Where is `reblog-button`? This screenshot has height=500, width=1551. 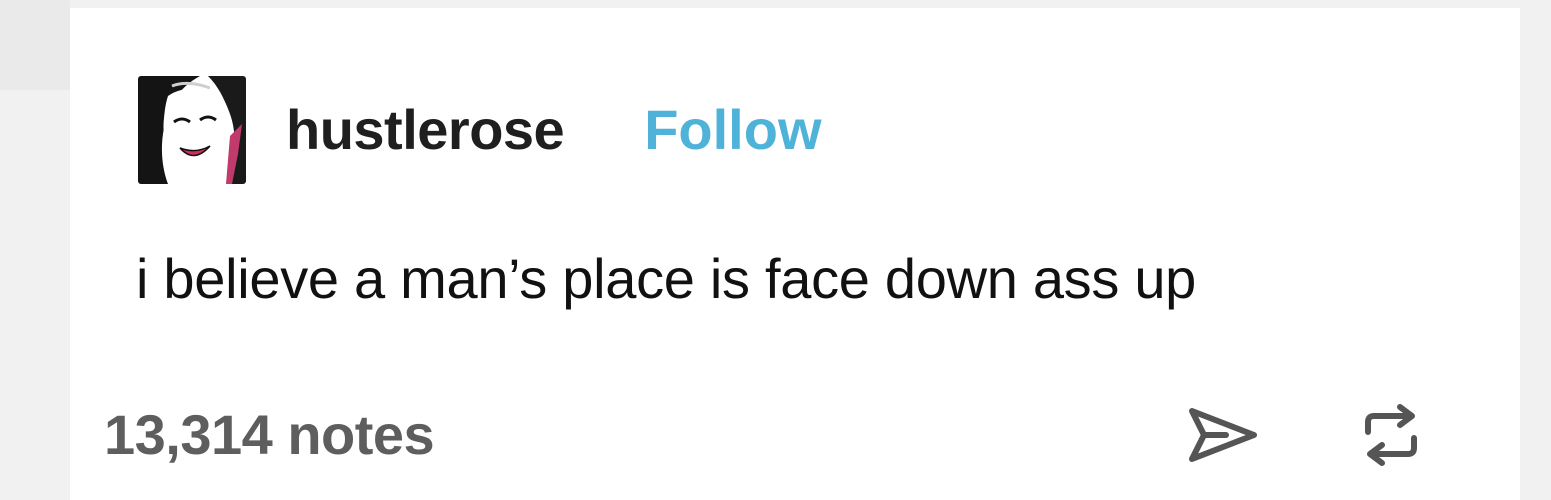 reblog-button is located at coordinates (1391, 435).